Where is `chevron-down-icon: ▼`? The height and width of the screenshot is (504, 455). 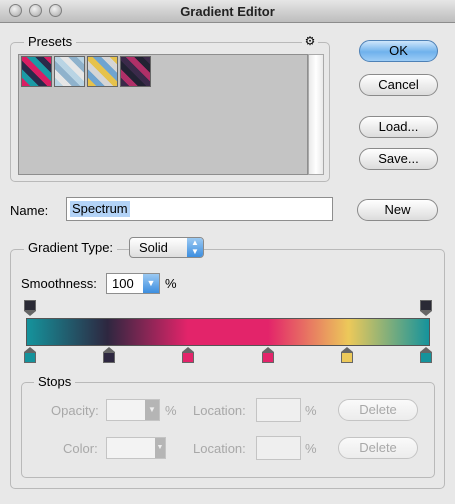
chevron-down-icon: ▼ is located at coordinates (151, 283).